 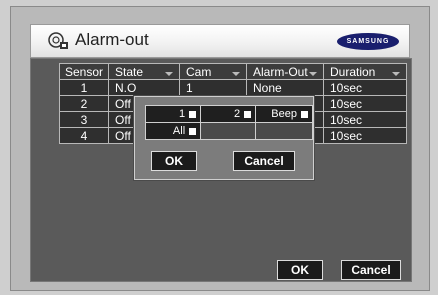 What do you see at coordinates (213, 71) in the screenshot?
I see `header-cam: Cam` at bounding box center [213, 71].